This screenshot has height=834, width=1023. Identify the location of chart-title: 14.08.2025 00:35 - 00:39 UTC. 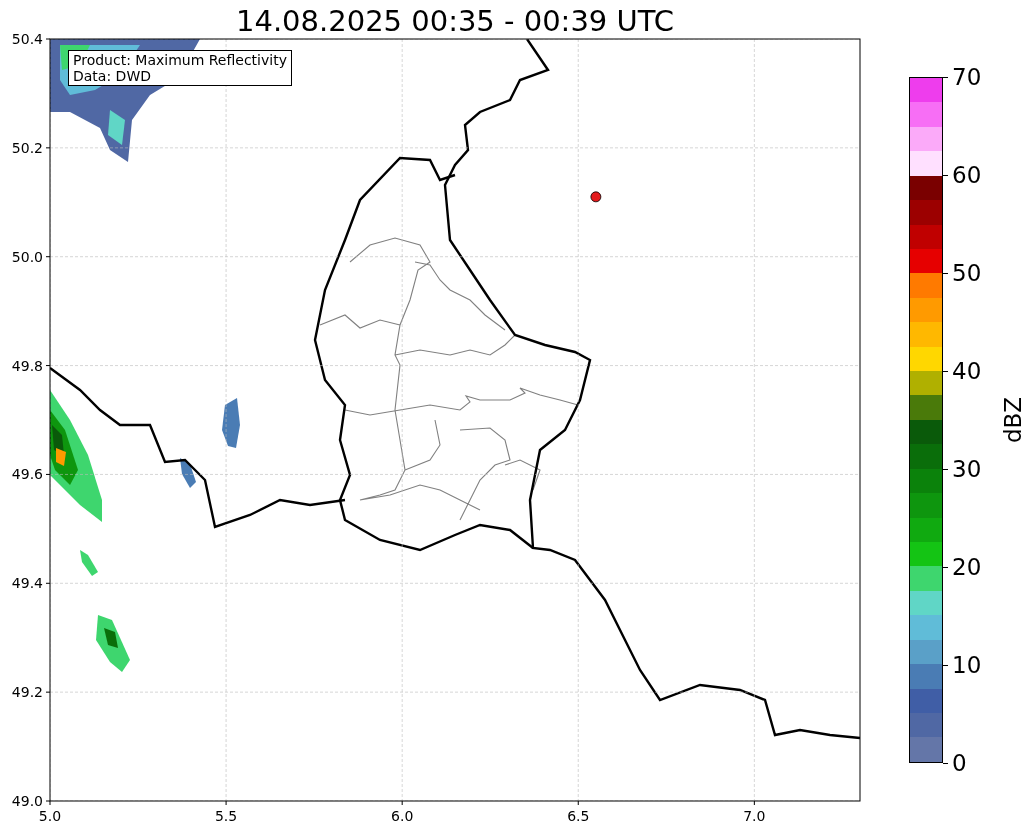
(455, 21).